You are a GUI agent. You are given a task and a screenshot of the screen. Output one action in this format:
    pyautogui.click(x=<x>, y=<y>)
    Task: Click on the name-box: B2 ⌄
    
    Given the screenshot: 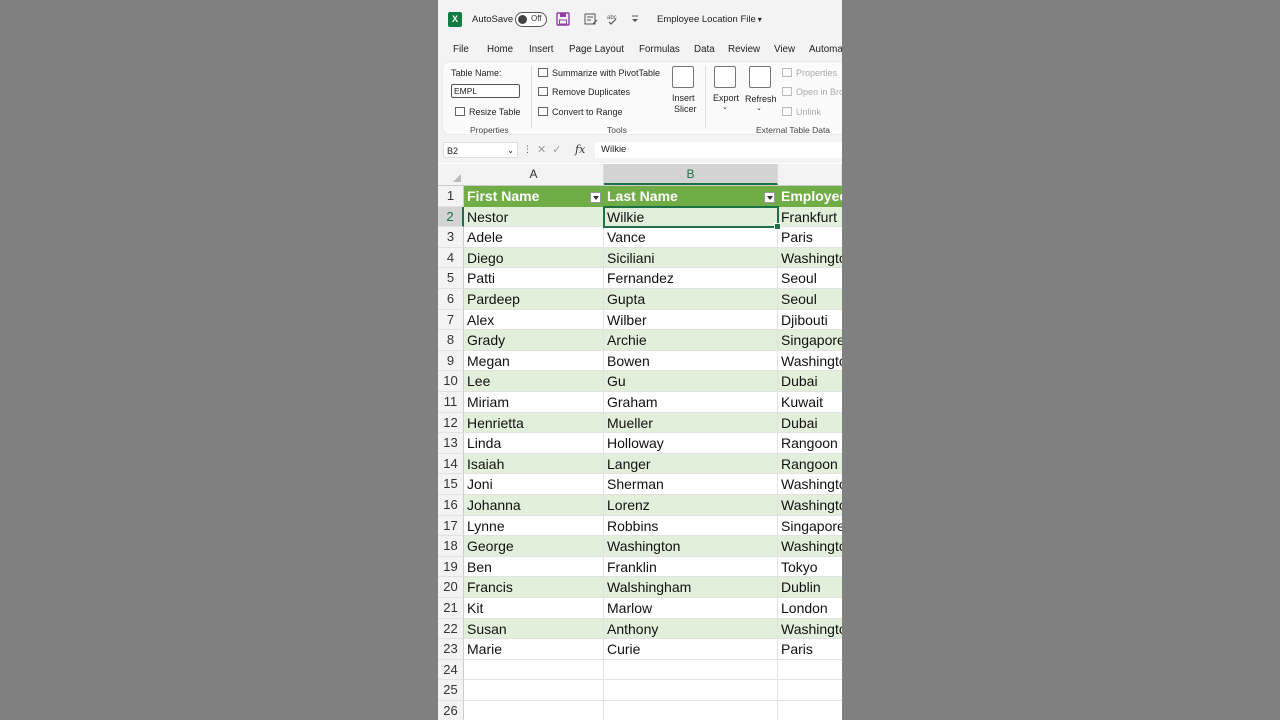 What is the action you would take?
    pyautogui.click(x=480, y=150)
    